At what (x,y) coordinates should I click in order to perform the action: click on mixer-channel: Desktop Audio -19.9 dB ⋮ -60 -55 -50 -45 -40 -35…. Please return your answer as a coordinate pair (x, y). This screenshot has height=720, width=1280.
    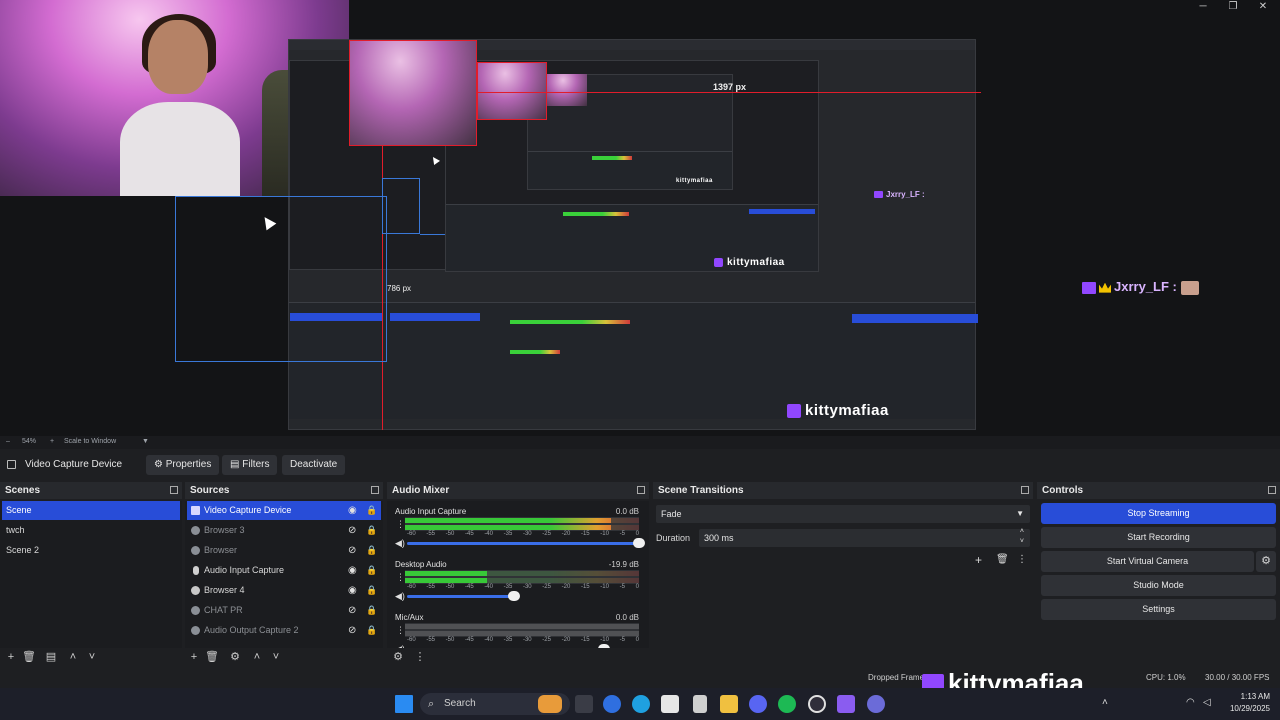
    Looking at the image, I should click on (516, 586).